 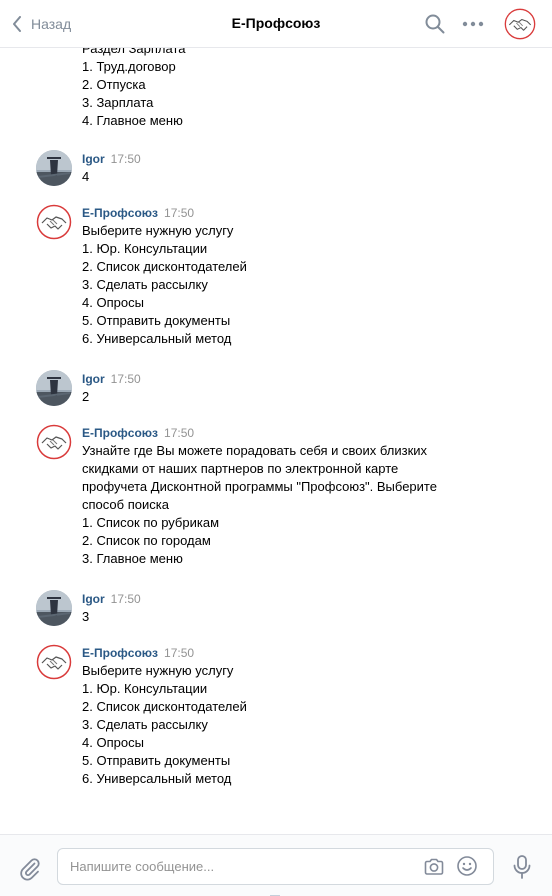 I want to click on message-line: 3. Главное меню, so click(x=132, y=558).